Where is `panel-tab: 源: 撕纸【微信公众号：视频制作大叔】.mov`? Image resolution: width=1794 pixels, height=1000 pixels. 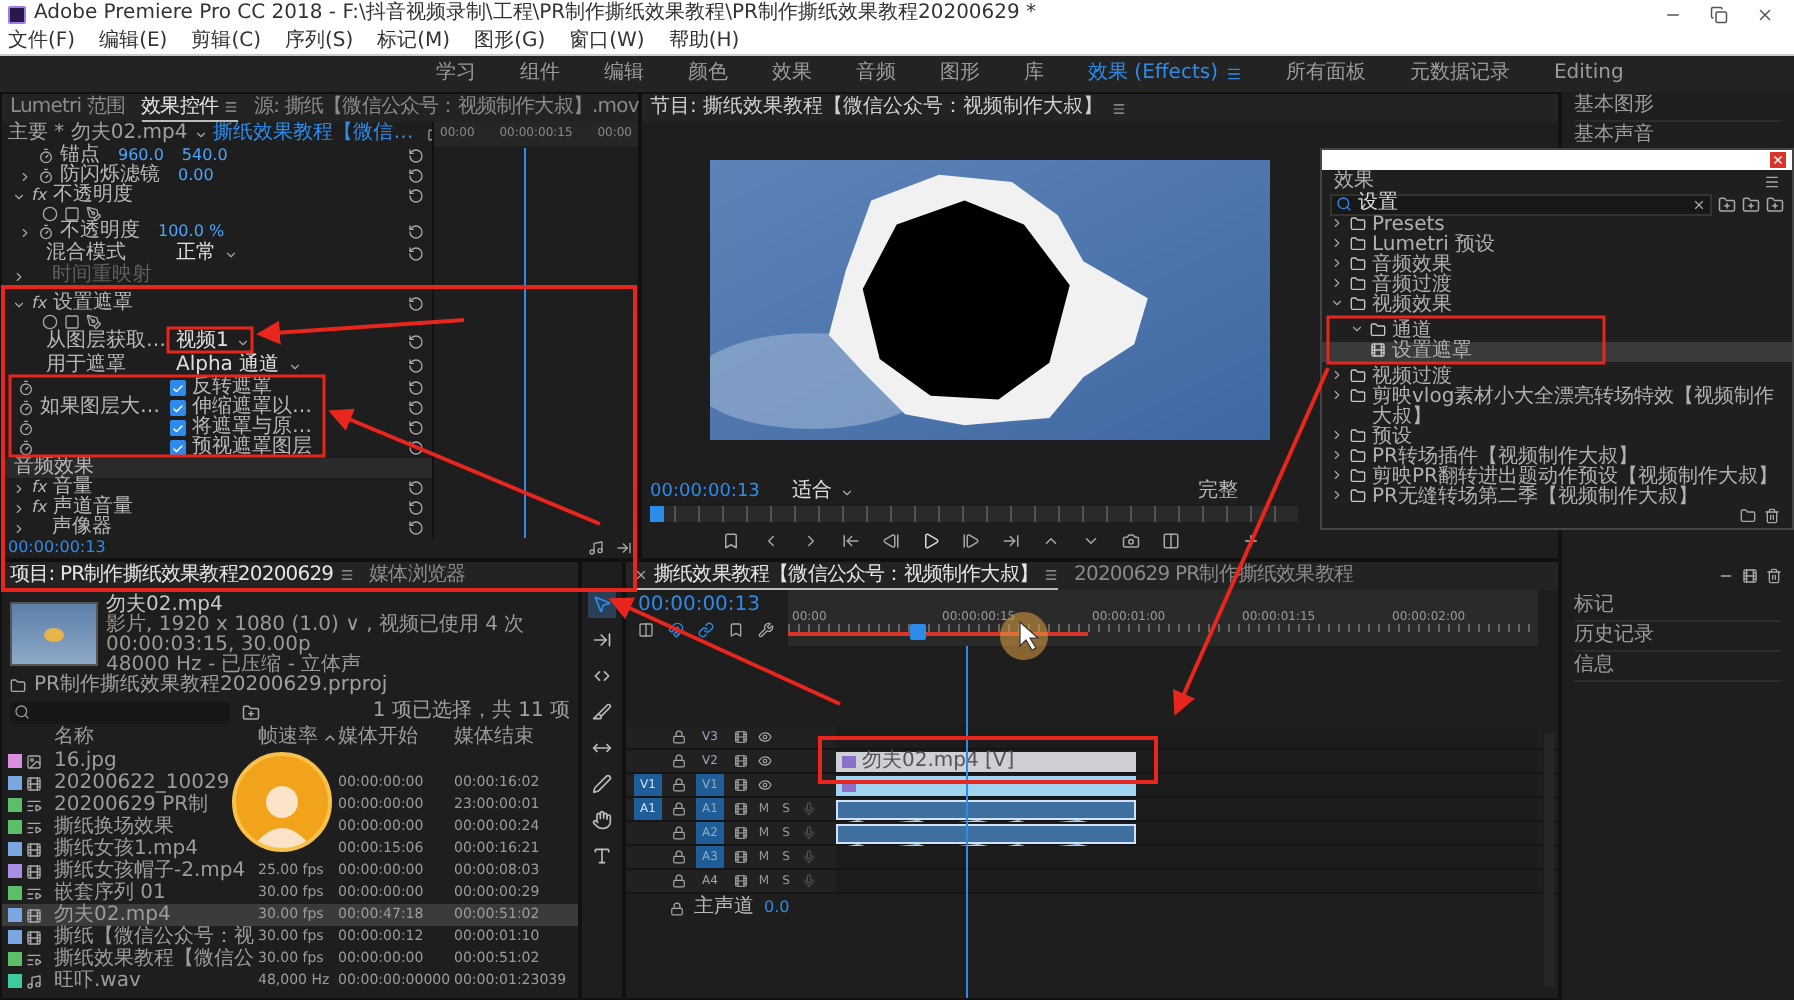
panel-tab: 源: 撕纸【微信公众号：视频制作大叔】.mov is located at coordinates (446, 108).